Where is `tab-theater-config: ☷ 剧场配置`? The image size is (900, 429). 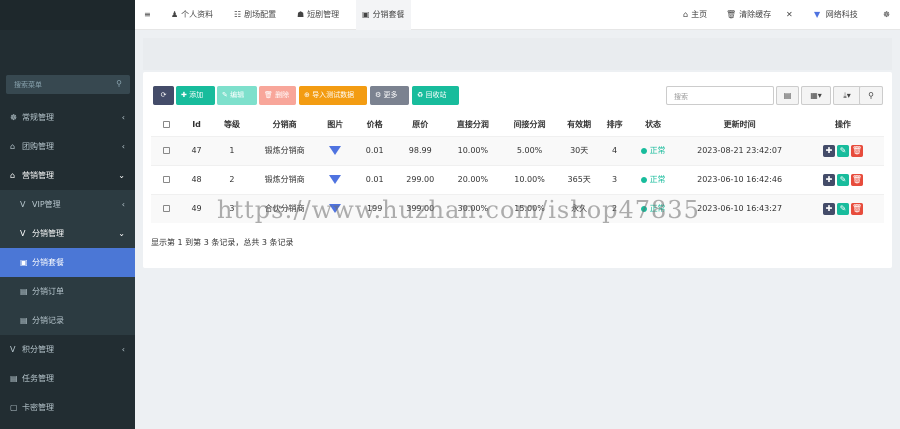 tab-theater-config: ☷ 剧场配置 is located at coordinates (255, 15).